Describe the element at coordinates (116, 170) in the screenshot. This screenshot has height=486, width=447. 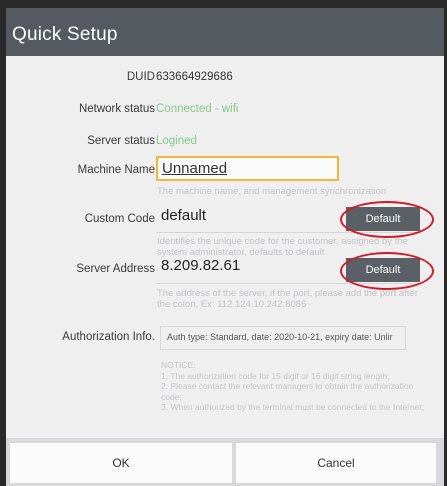
I see `machine-name-label: Machine Name` at that location.